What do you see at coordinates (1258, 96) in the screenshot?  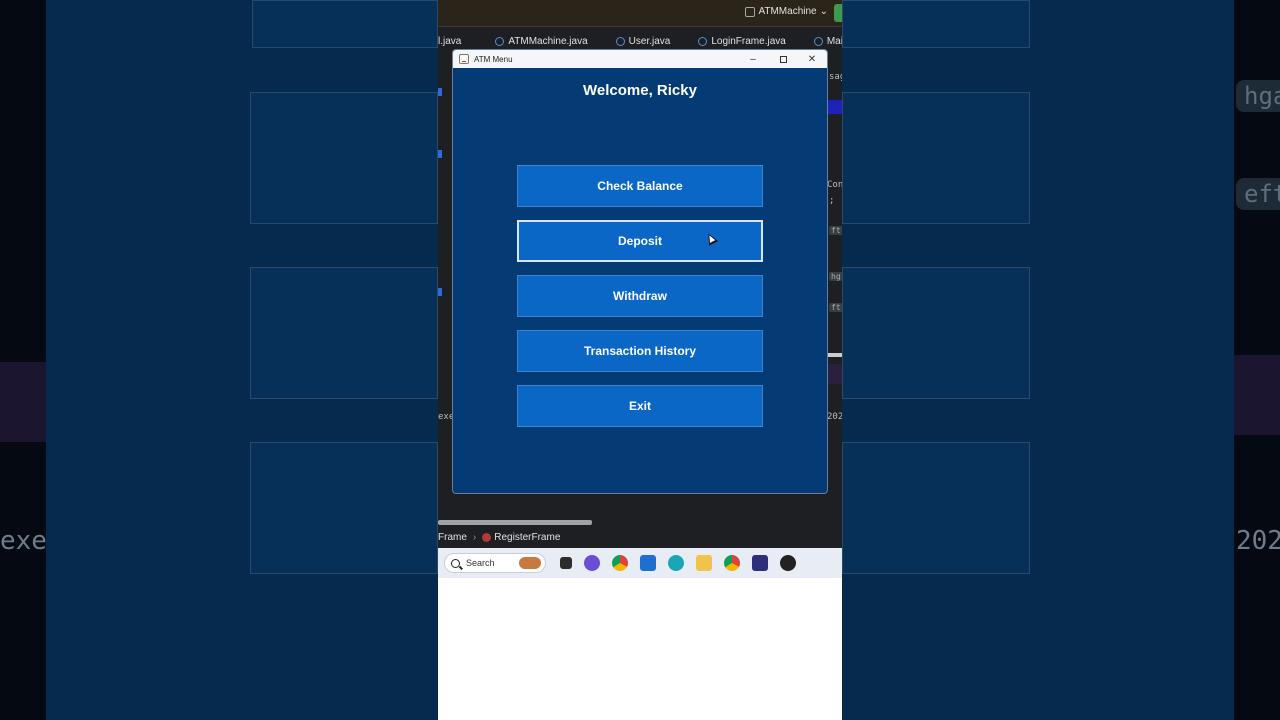 I see `background-code-pill: hga` at bounding box center [1258, 96].